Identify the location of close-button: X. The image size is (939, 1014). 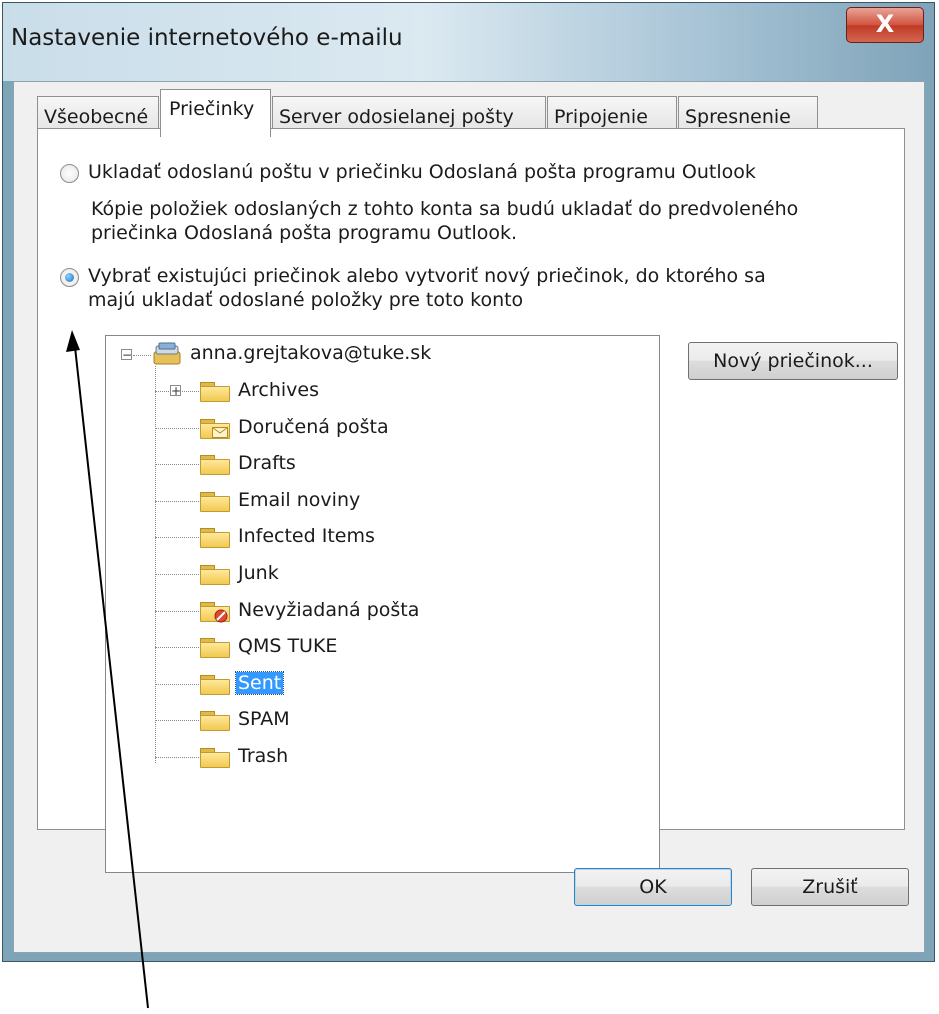
(885, 25).